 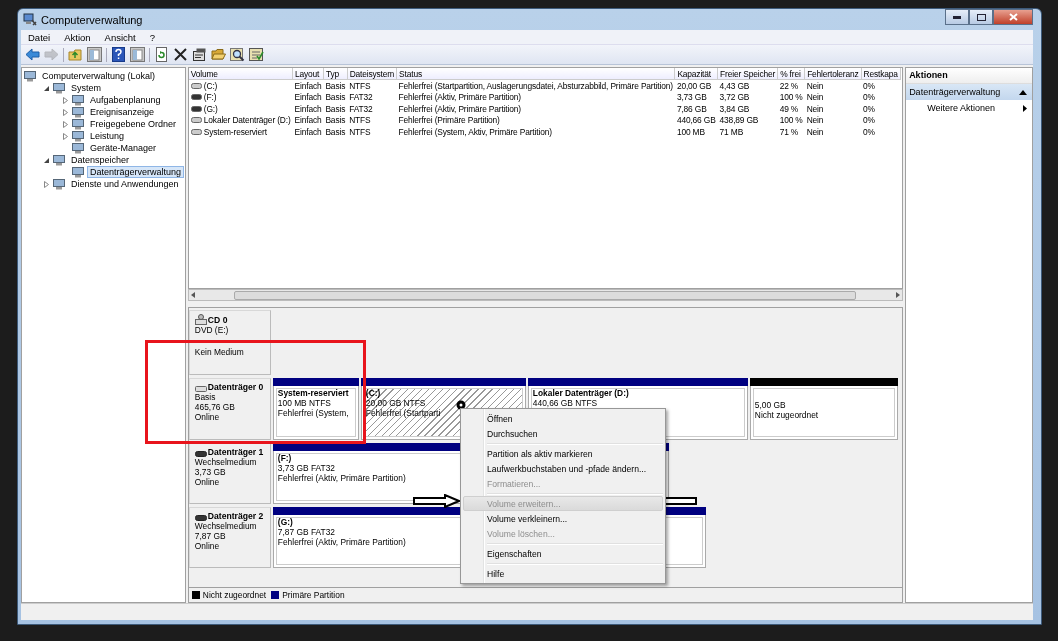 I want to click on table-cell: Nein, so click(x=833, y=85).